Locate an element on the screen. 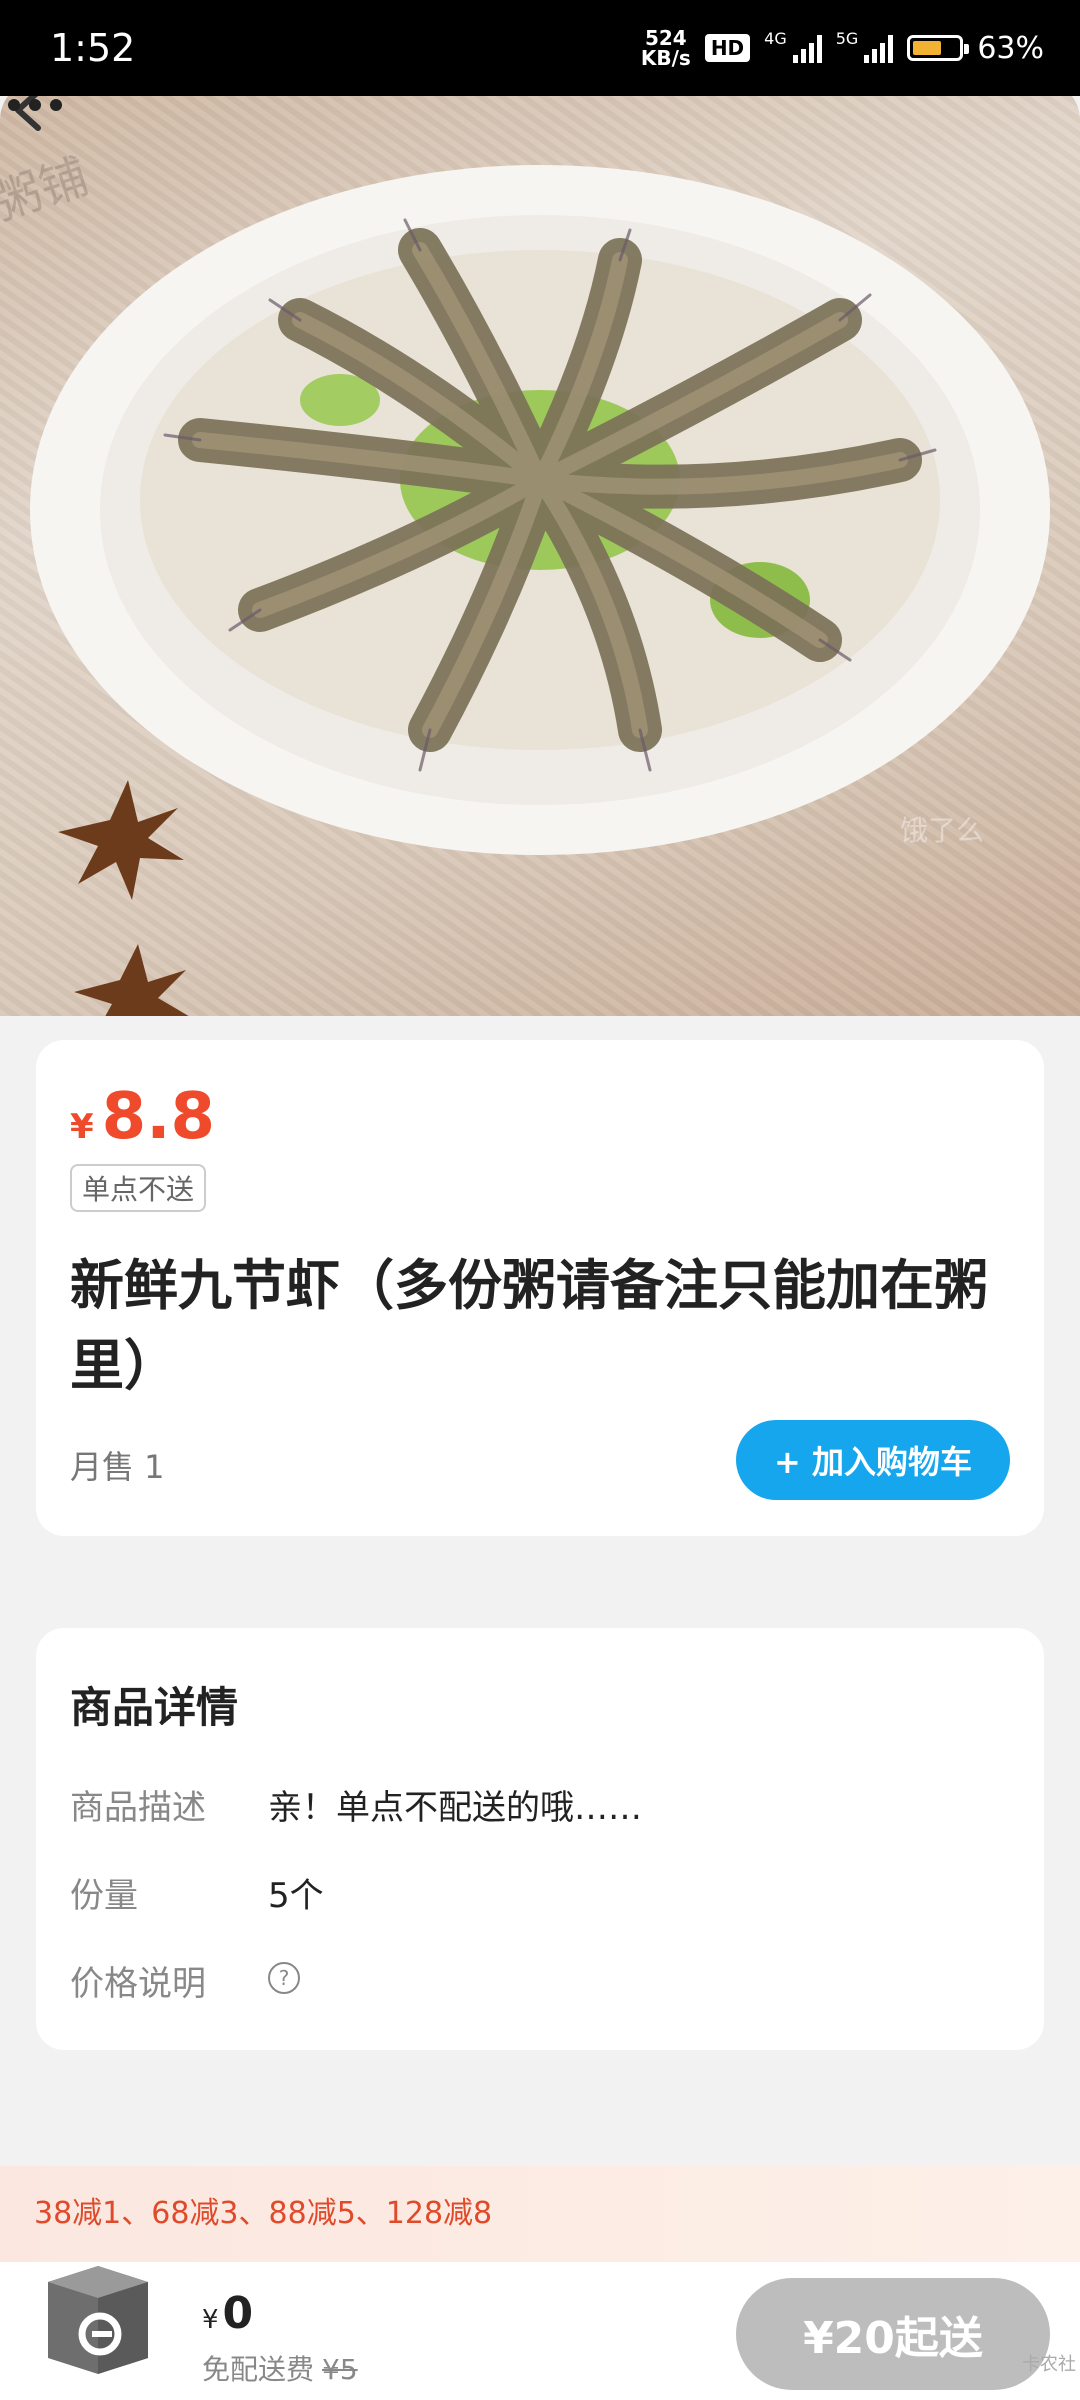 The width and height of the screenshot is (1080, 2400). product-title: 新鲜九节虾（多份粥请备注只能加在粥里） is located at coordinates (529, 1325).